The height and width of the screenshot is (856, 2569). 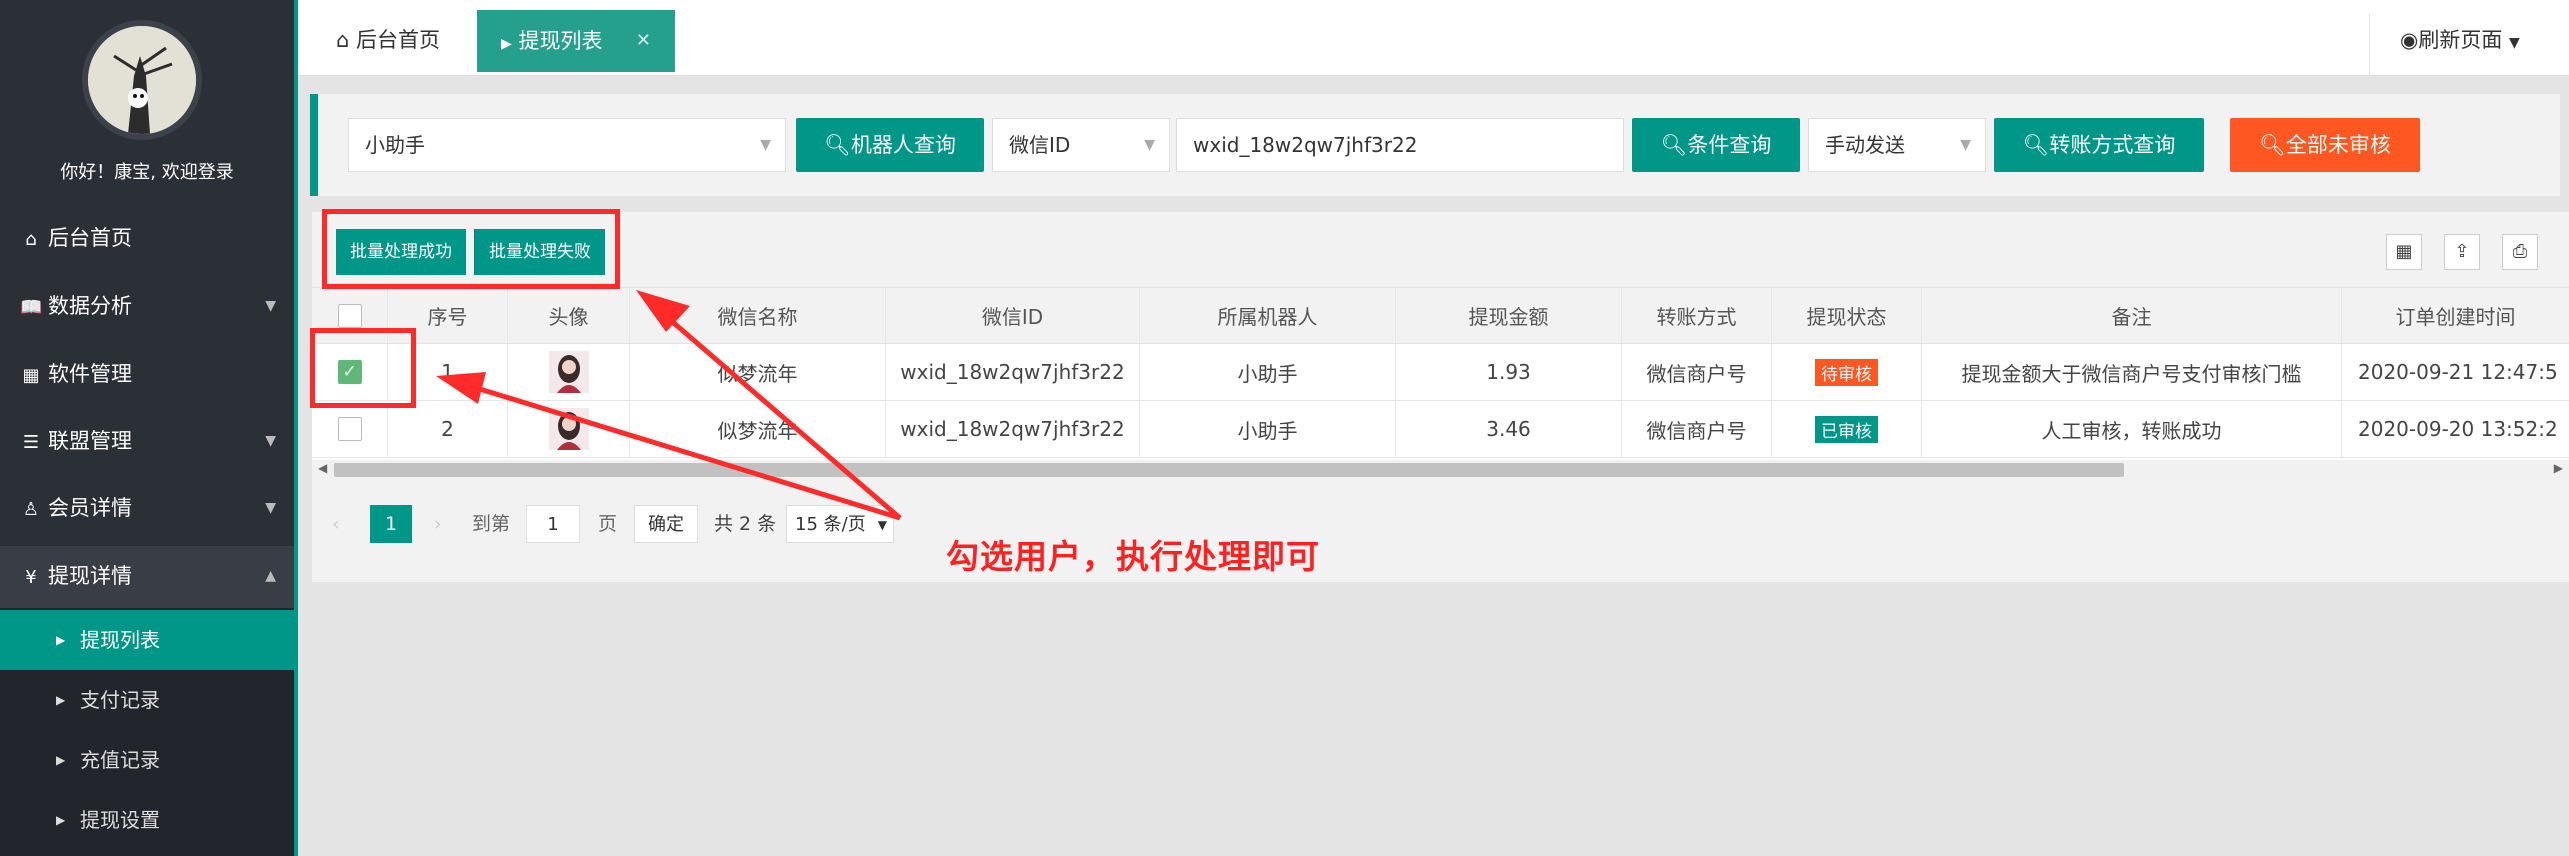 What do you see at coordinates (270, 576) in the screenshot?
I see `caret-up-icon: ▲` at bounding box center [270, 576].